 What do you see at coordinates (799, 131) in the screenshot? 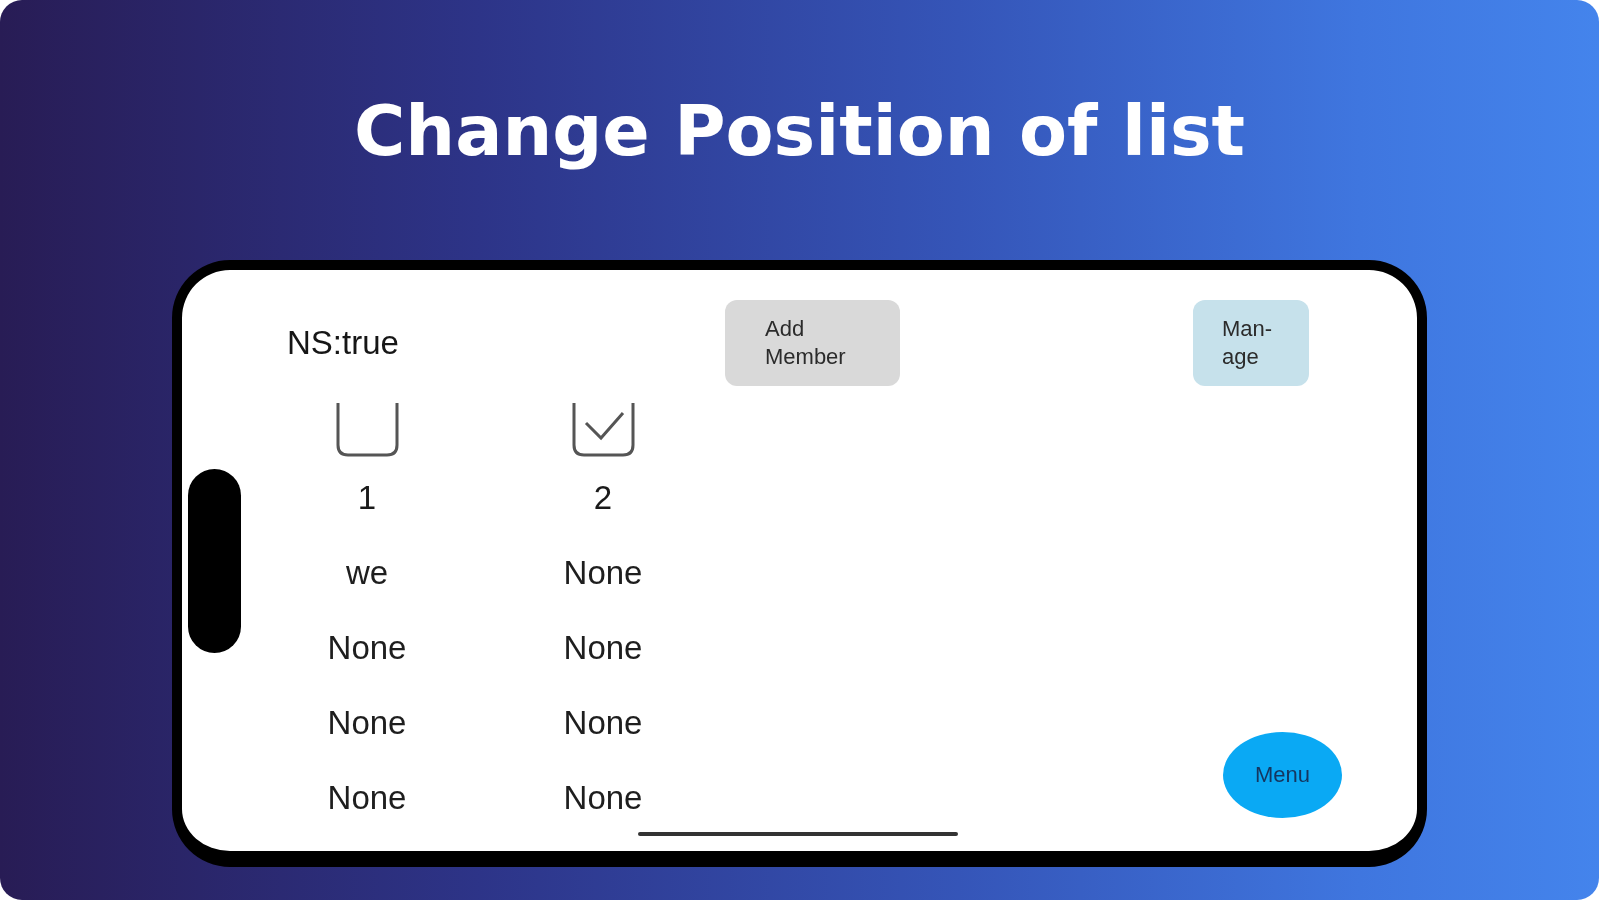
I see `page-title: Change Position of list` at bounding box center [799, 131].